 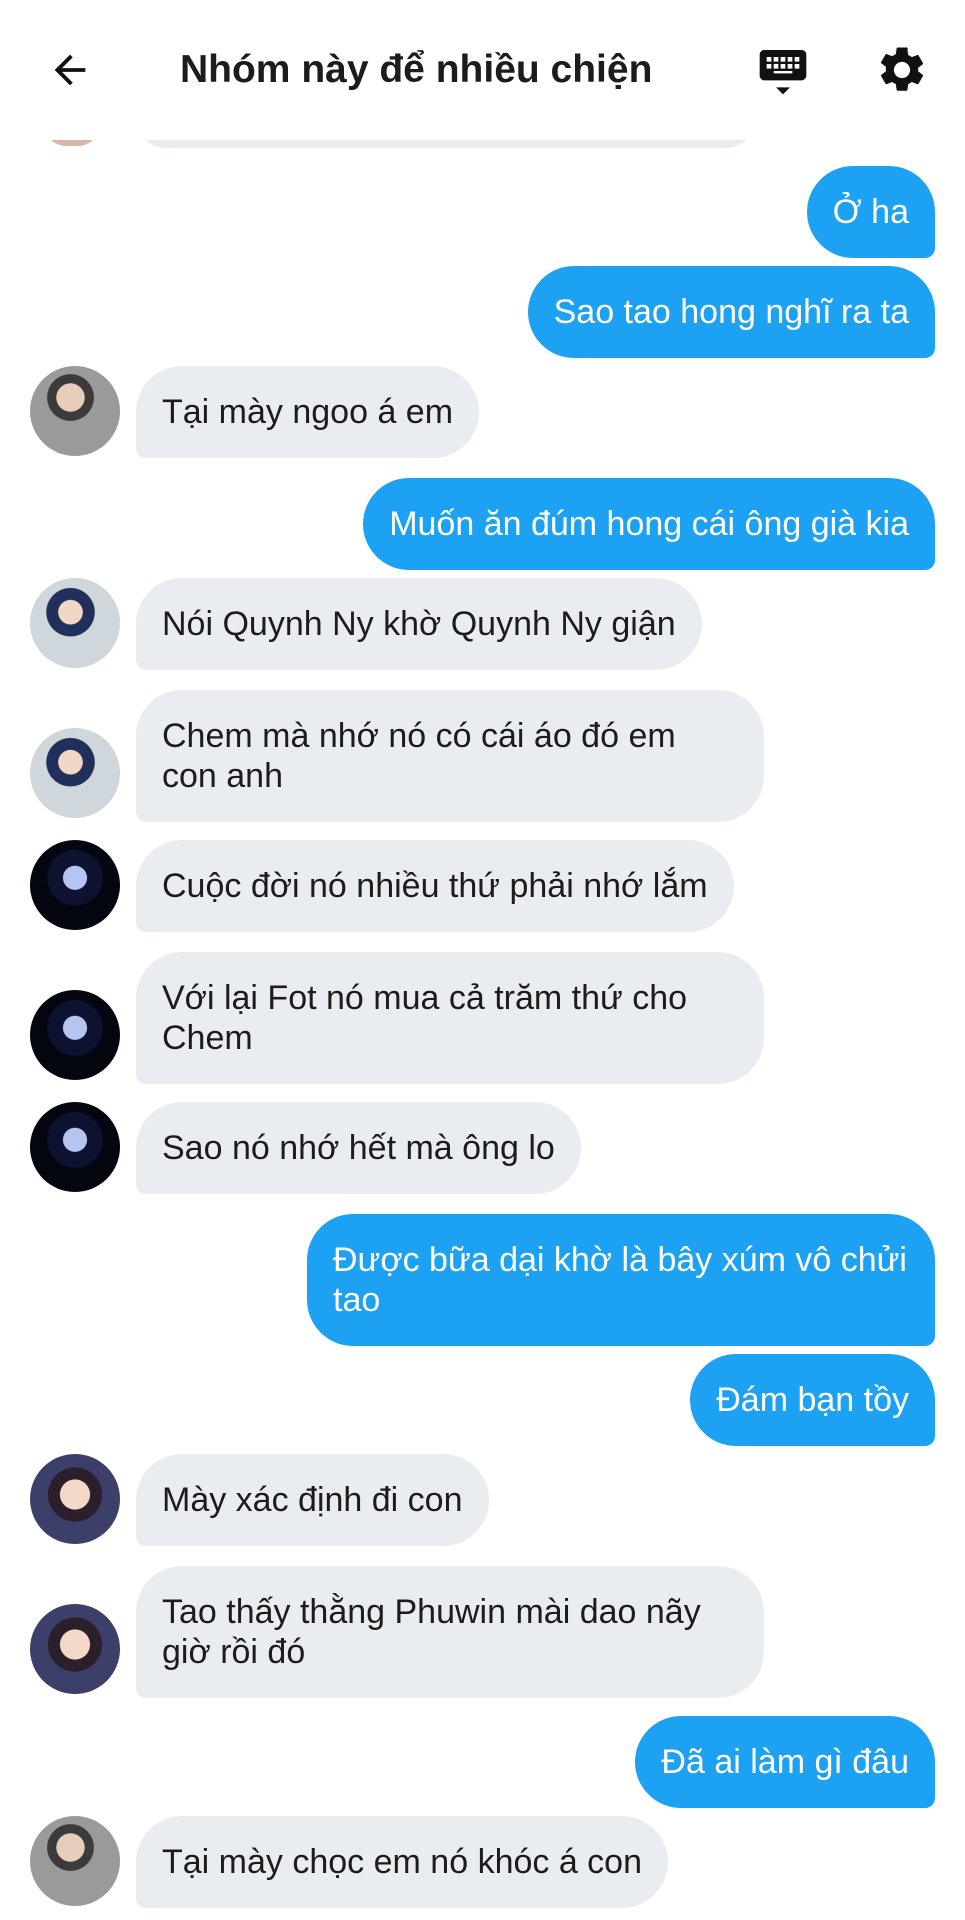 I want to click on page-title: Nhóm này để nhiều chiện, so click(x=416, y=69).